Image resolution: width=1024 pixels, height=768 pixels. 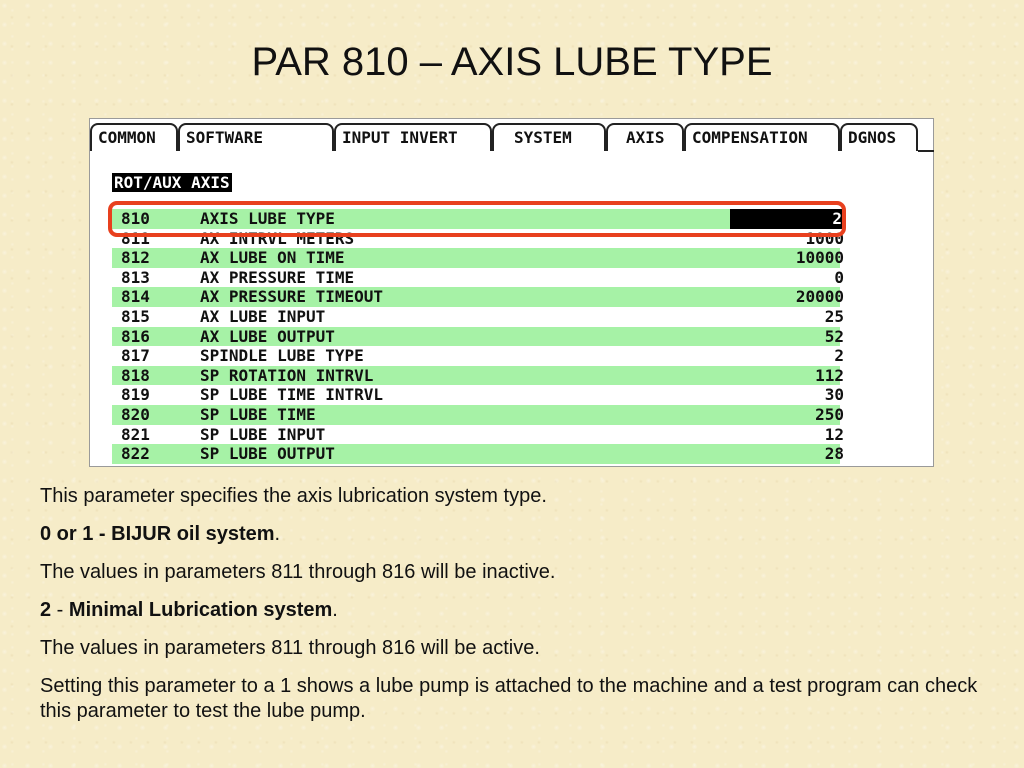 I want to click on parameter-value: 30, so click(x=834, y=395).